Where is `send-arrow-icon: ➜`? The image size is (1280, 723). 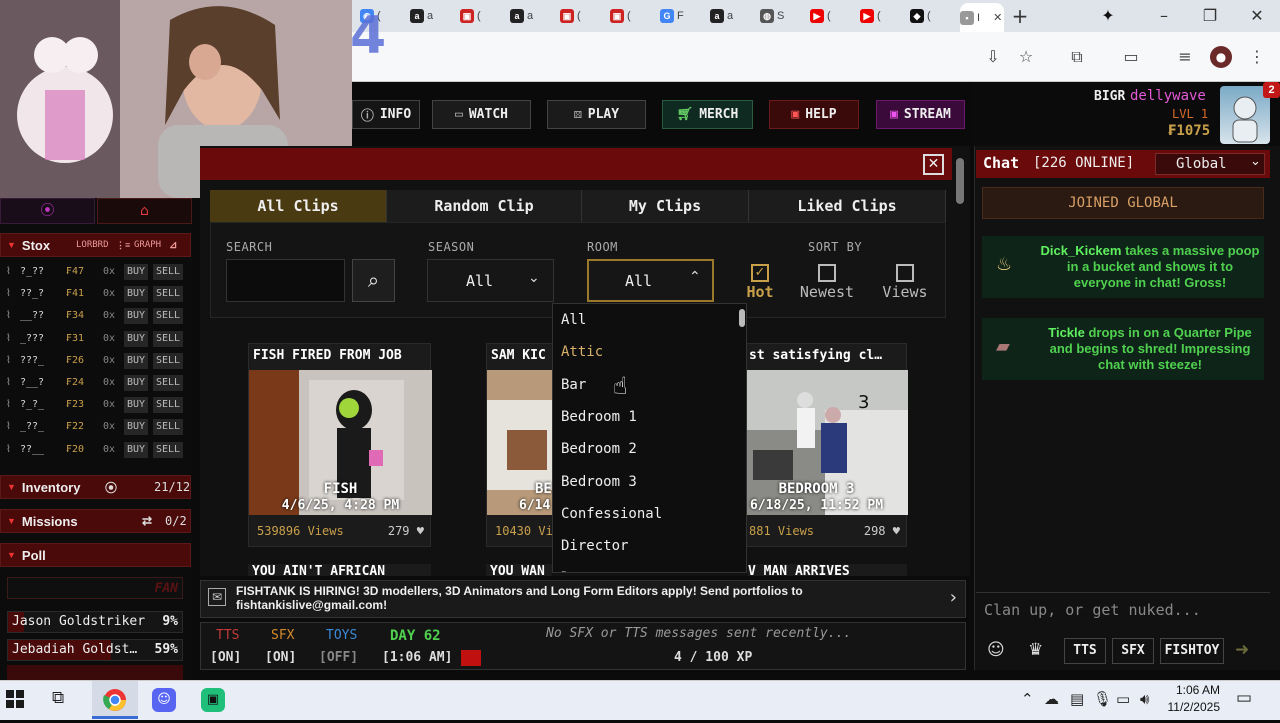 send-arrow-icon: ➜ is located at coordinates (1242, 650).